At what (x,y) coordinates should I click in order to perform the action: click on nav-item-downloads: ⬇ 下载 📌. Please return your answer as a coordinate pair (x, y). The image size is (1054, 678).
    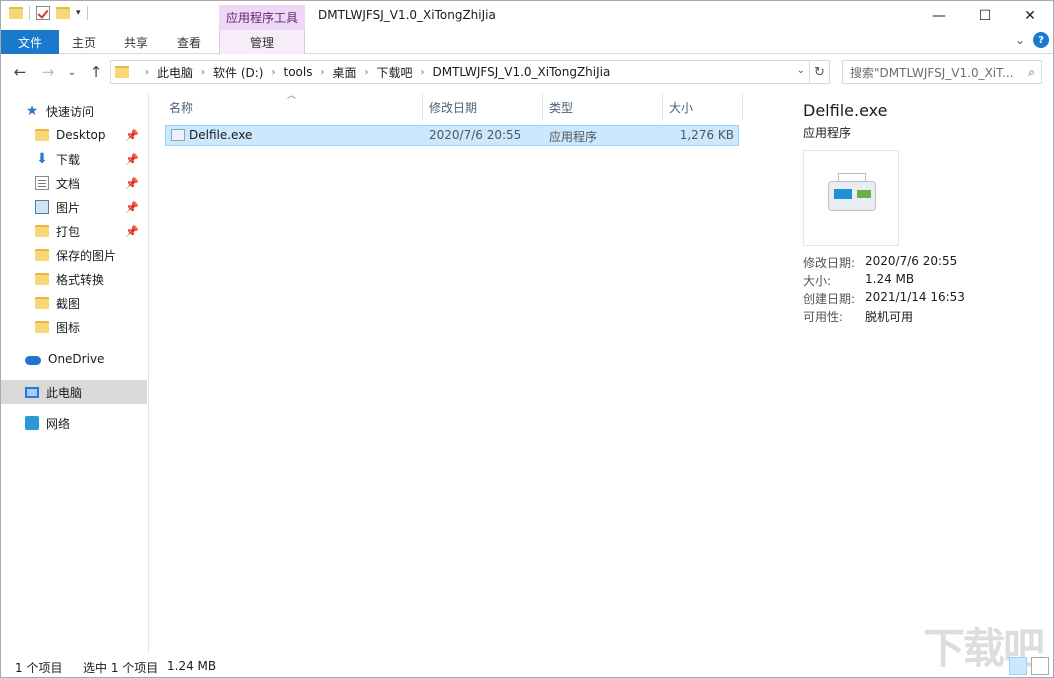
    Looking at the image, I should click on (74, 159).